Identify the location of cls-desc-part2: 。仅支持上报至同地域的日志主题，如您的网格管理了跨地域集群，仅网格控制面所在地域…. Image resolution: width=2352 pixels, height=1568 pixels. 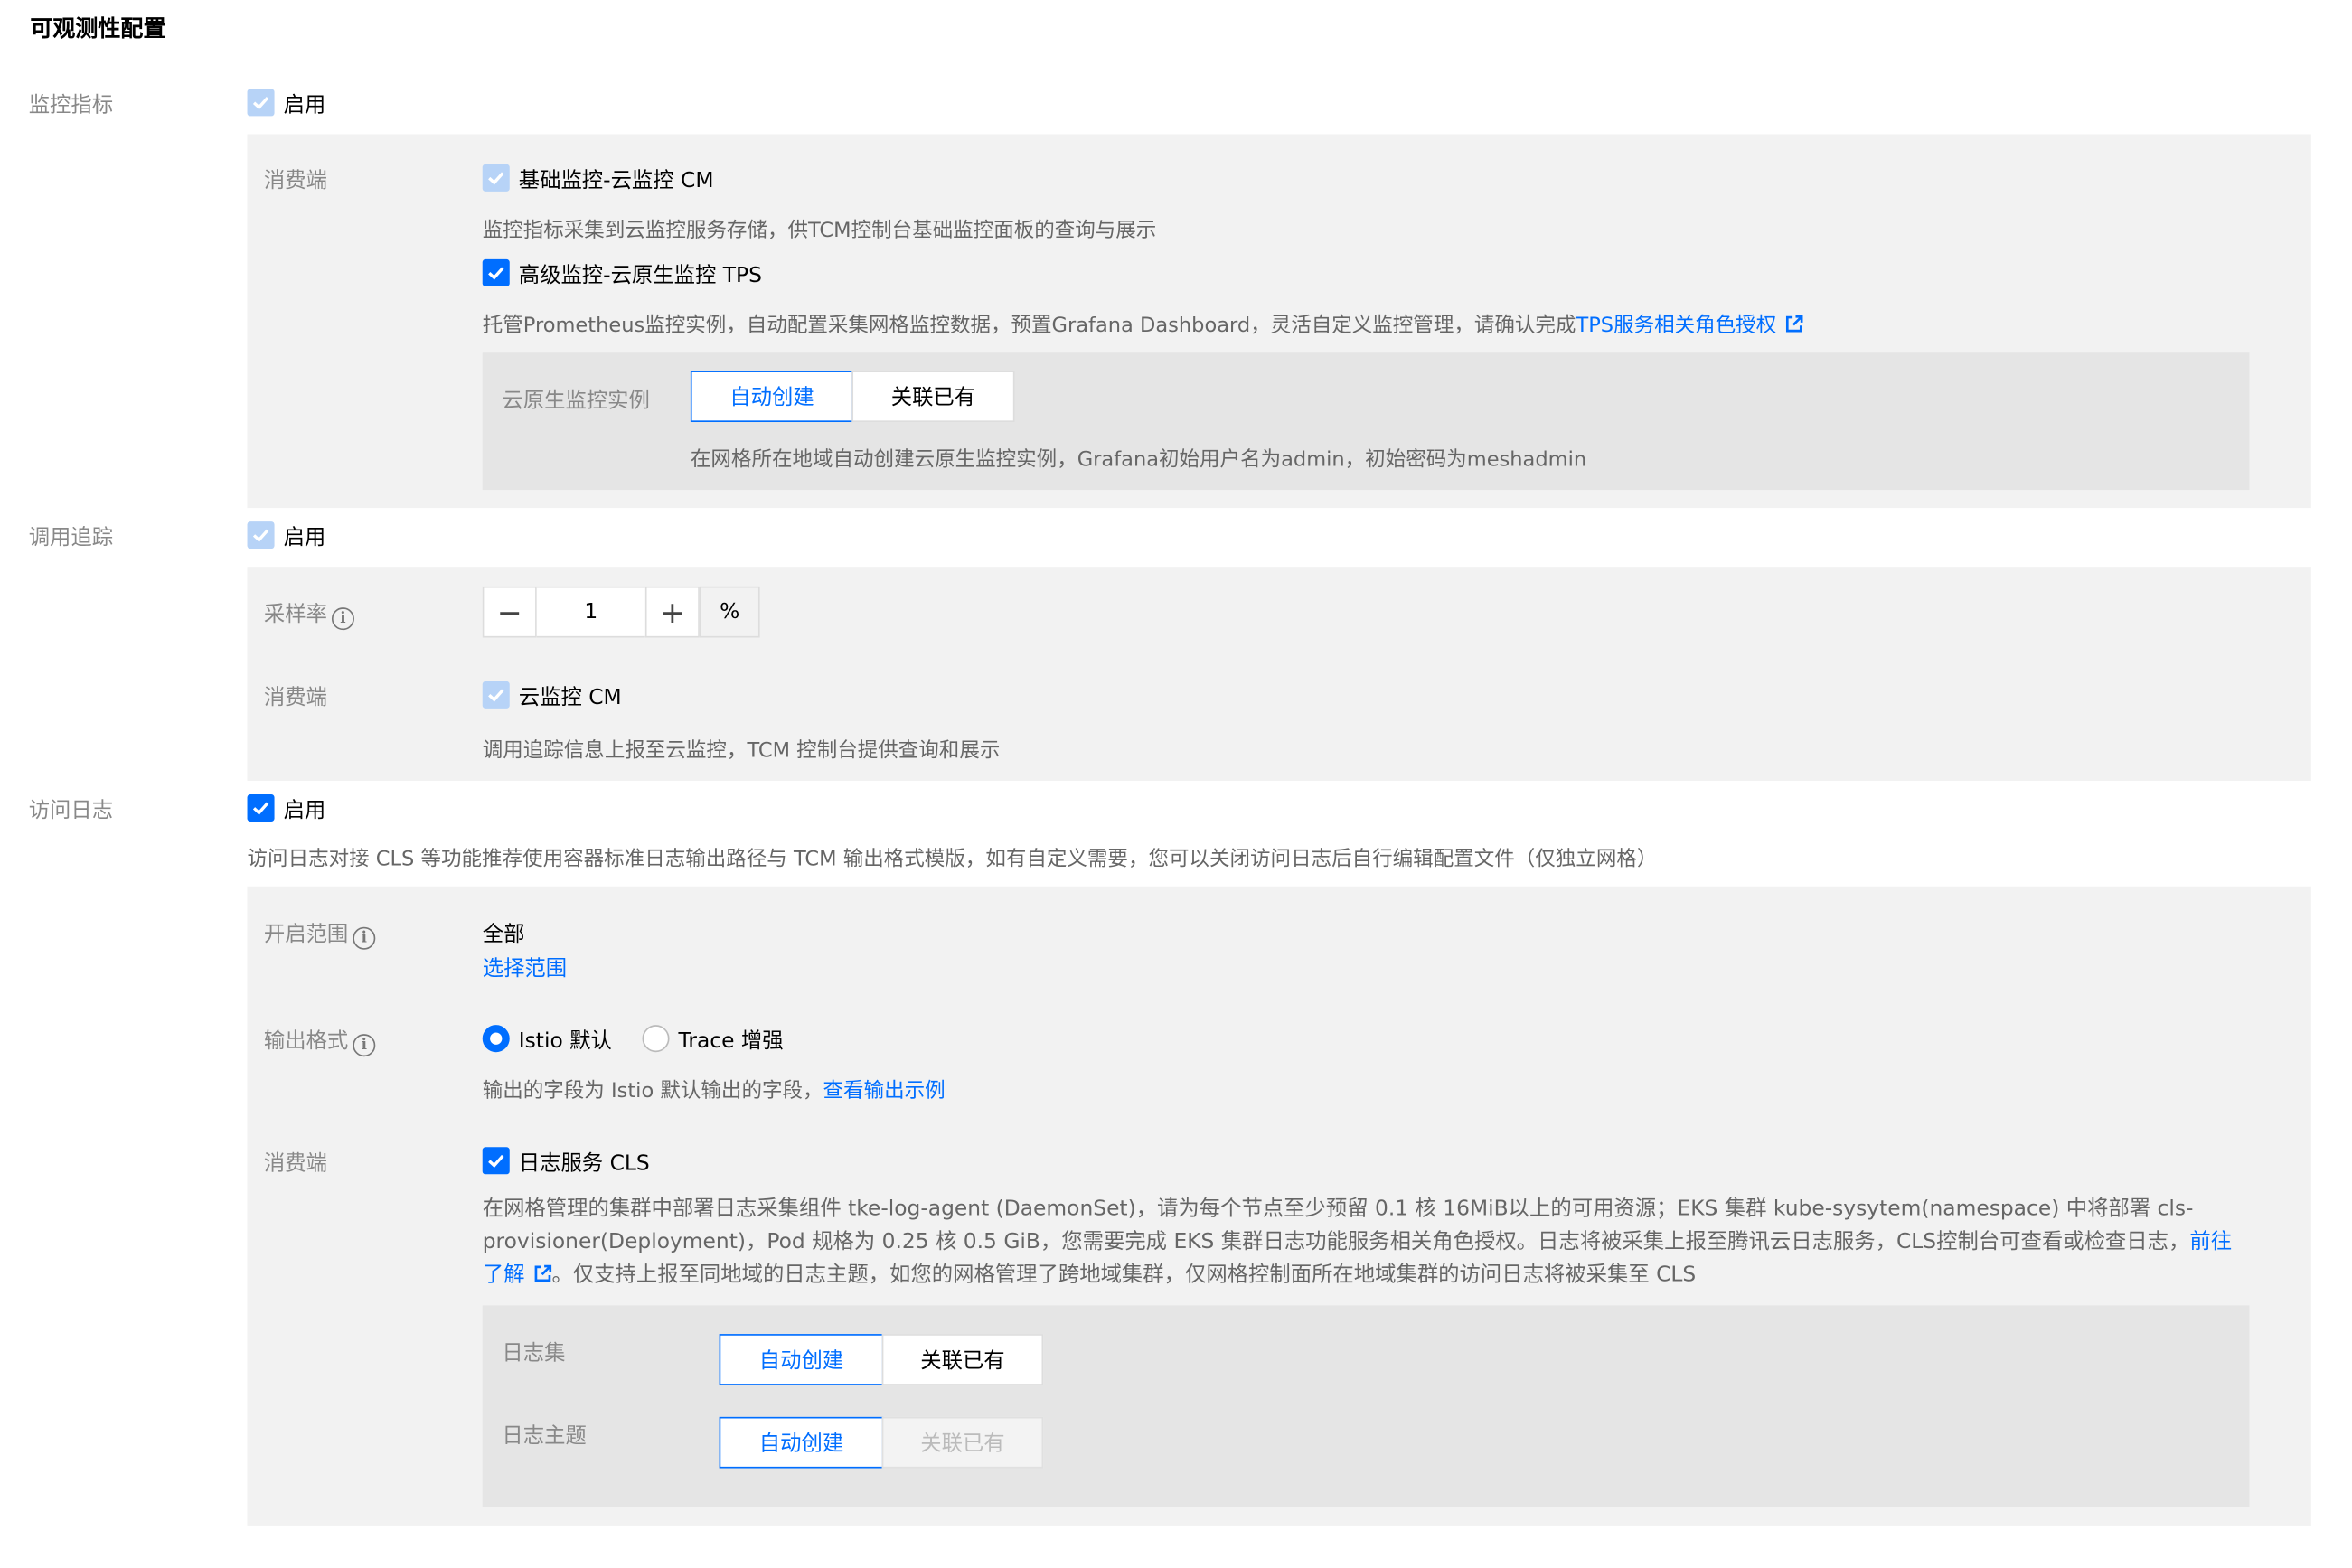
(1124, 1275).